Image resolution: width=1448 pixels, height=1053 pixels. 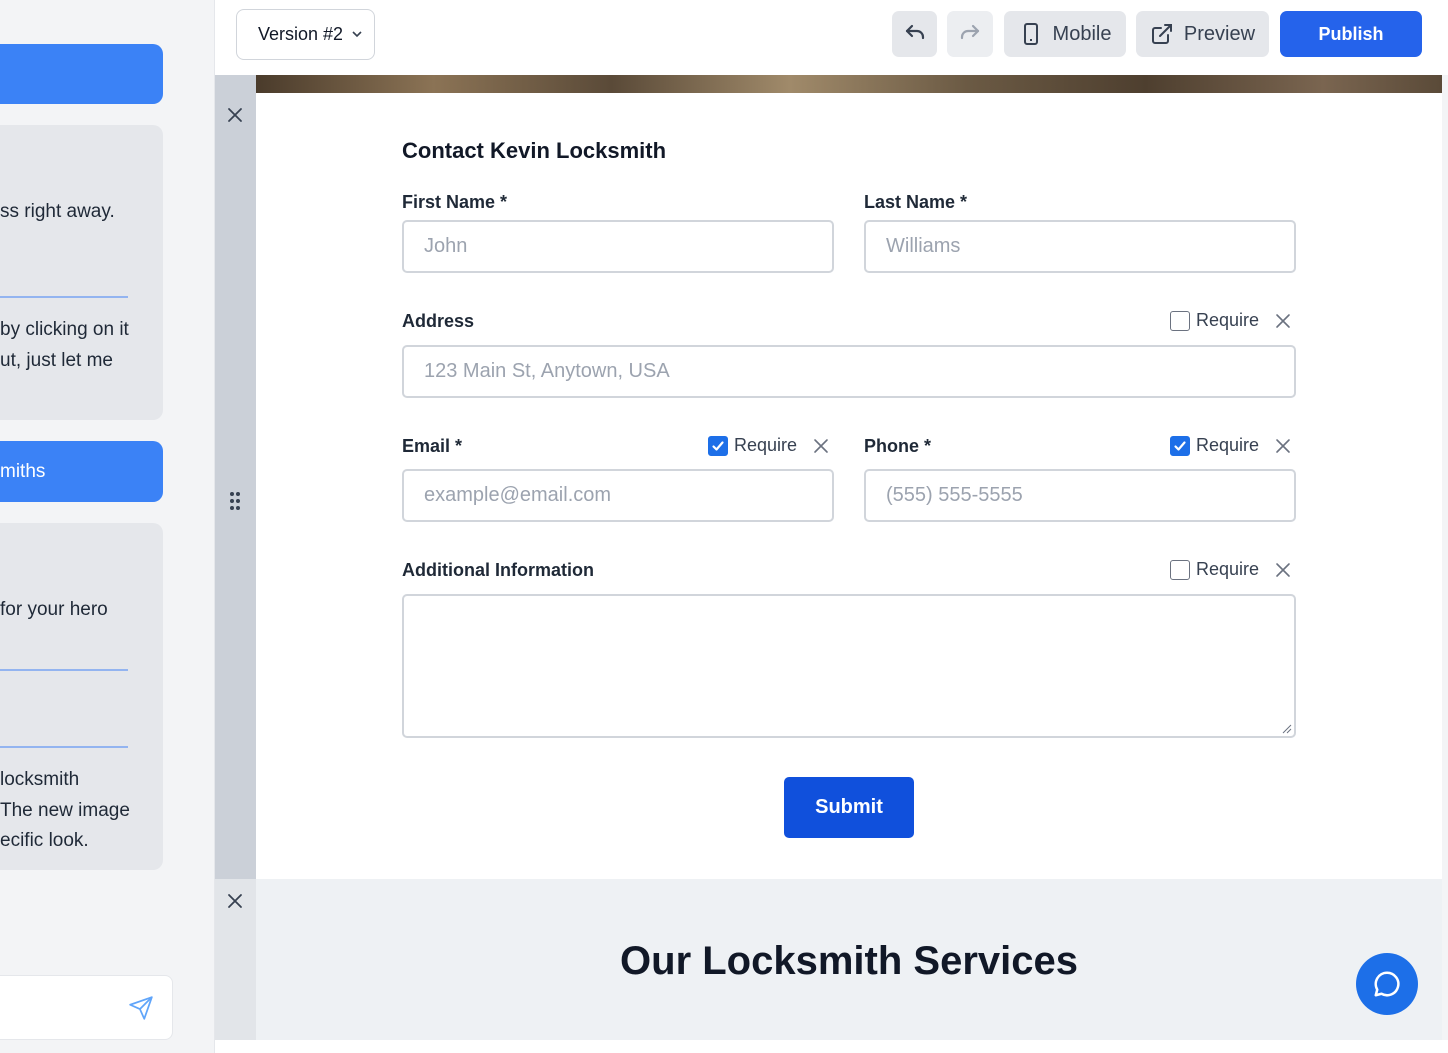 I want to click on address-label: Address, so click(x=438, y=321).